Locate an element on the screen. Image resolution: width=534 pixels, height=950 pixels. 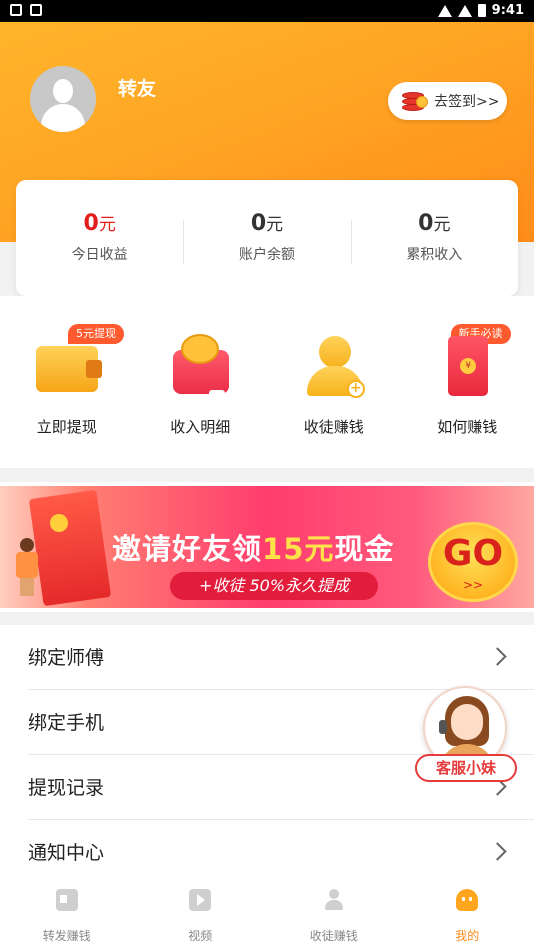
person-icon is located at coordinates (334, 900).